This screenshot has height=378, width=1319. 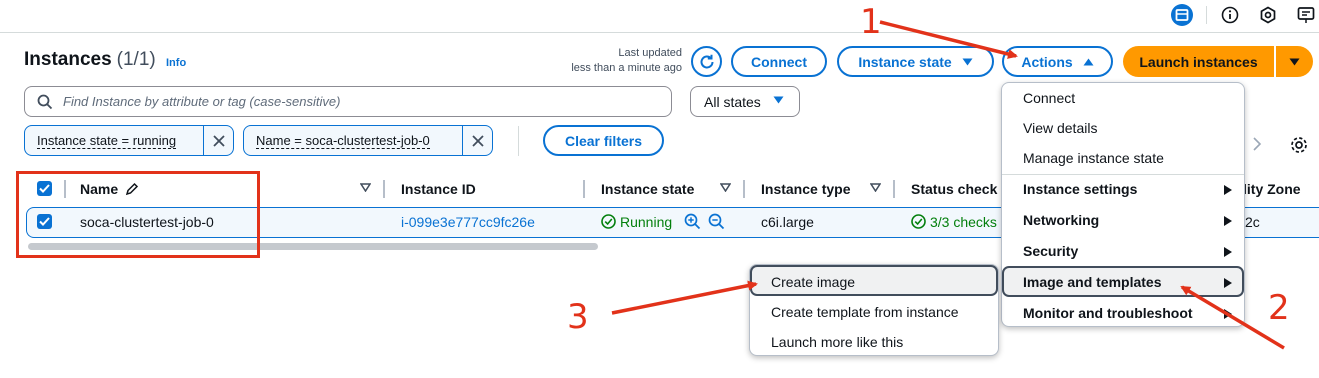 I want to click on annotation-number-2: 2, so click(x=1279, y=308).